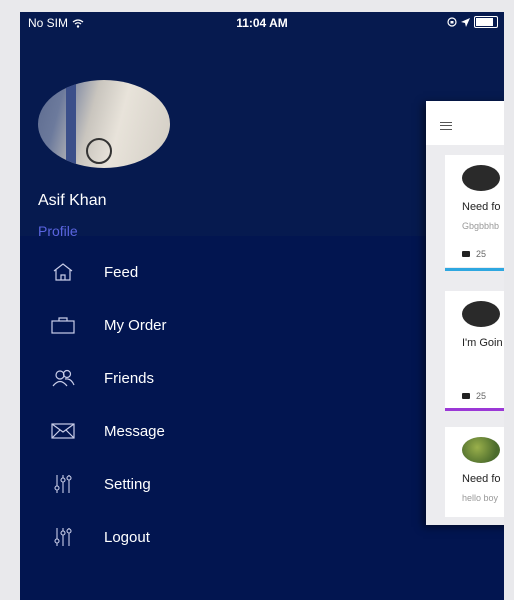  I want to click on status-time: 11:04 AM, so click(262, 23).